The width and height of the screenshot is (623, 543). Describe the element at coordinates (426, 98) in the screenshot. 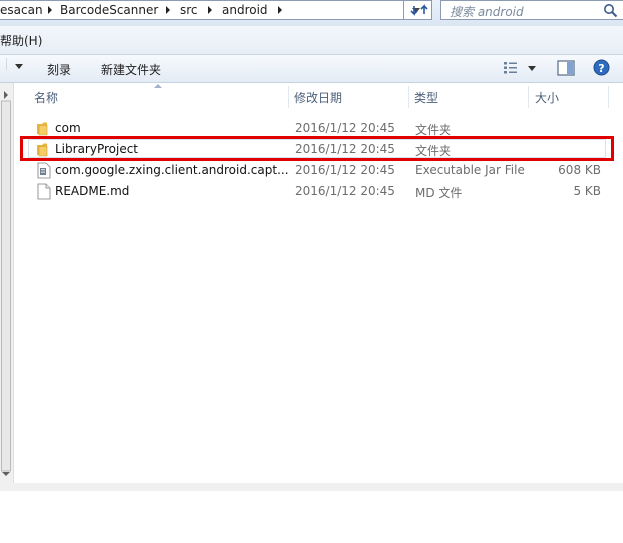

I see `column-header-type: 类型` at that location.